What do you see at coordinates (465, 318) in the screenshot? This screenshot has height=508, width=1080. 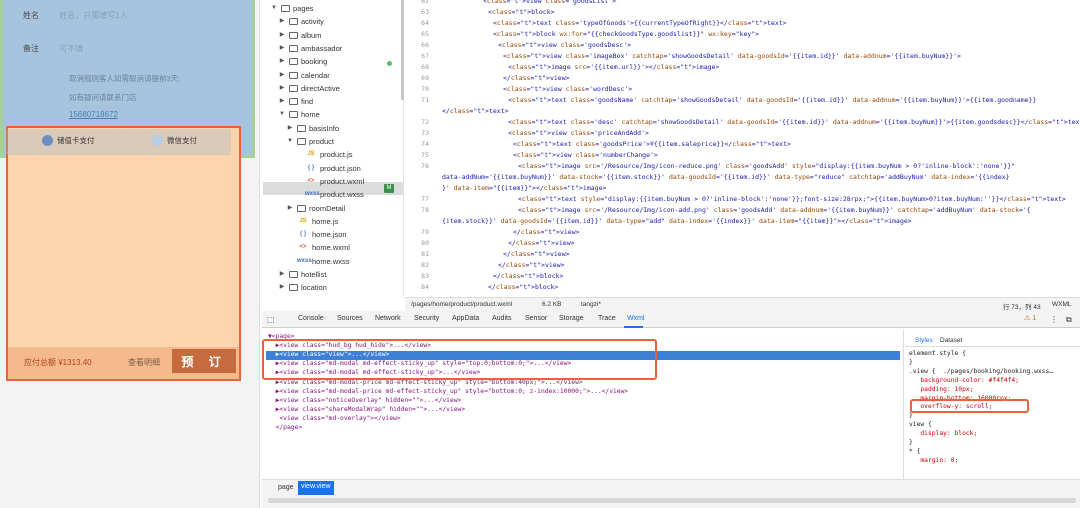 I see `tab-appdata: AppData` at bounding box center [465, 318].